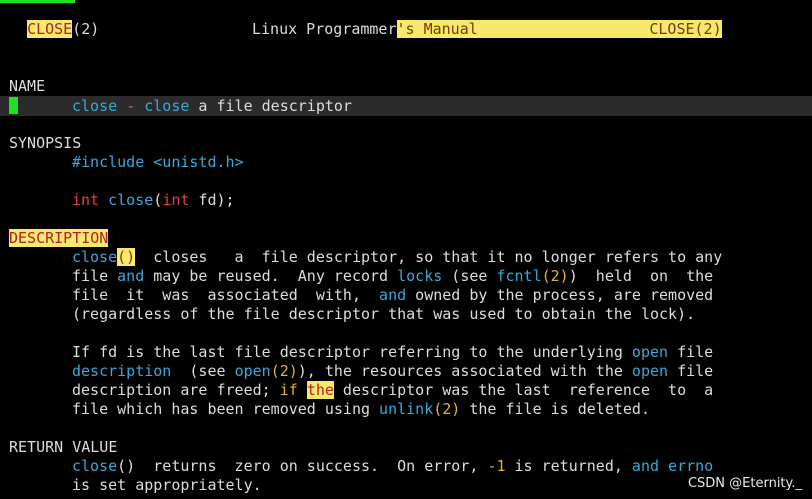 The width and height of the screenshot is (812, 499). What do you see at coordinates (13, 105) in the screenshot?
I see `text-cursor` at bounding box center [13, 105].